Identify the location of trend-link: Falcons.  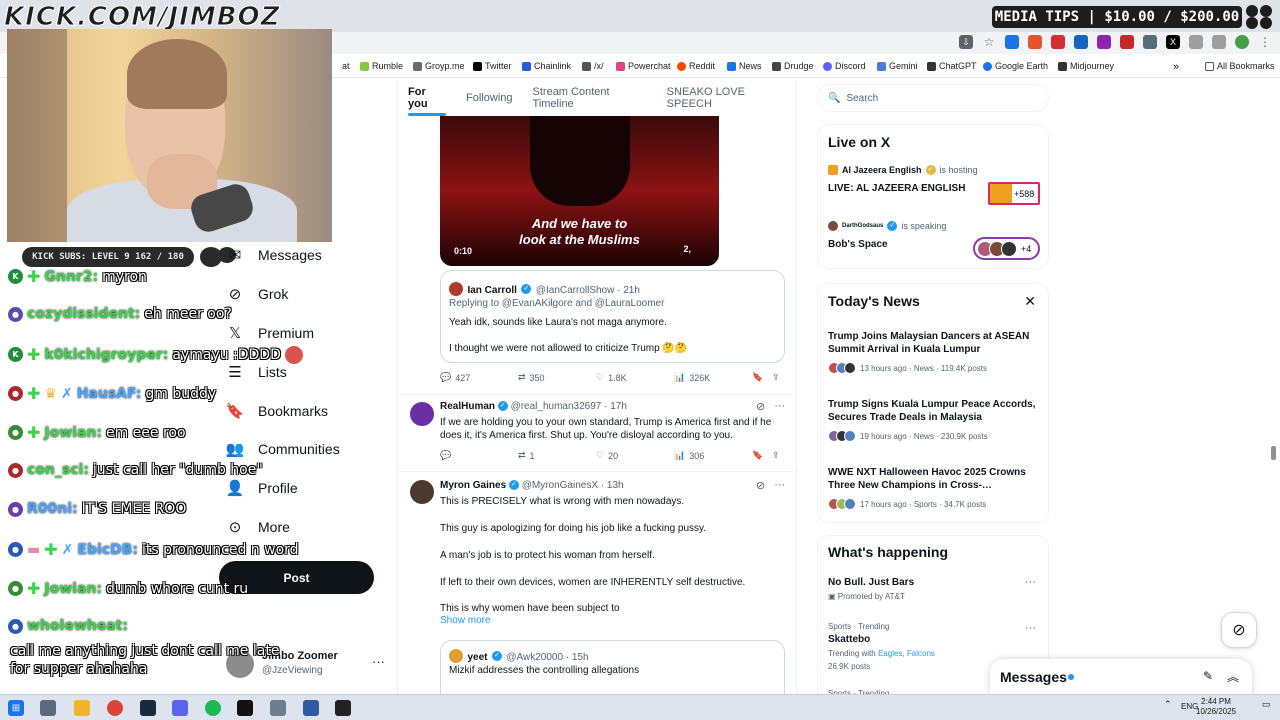
(921, 653).